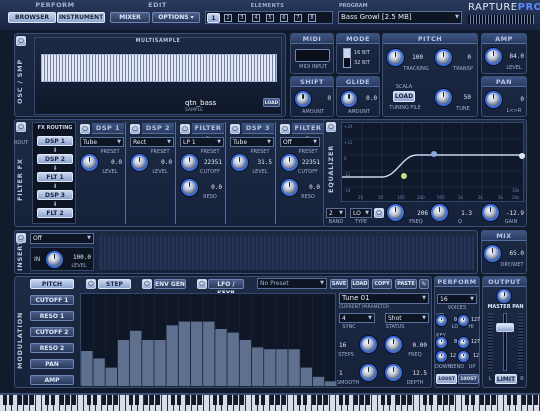 This screenshot has width=540, height=411. I want to click on unison-b-button: 10OST, so click(468, 379).